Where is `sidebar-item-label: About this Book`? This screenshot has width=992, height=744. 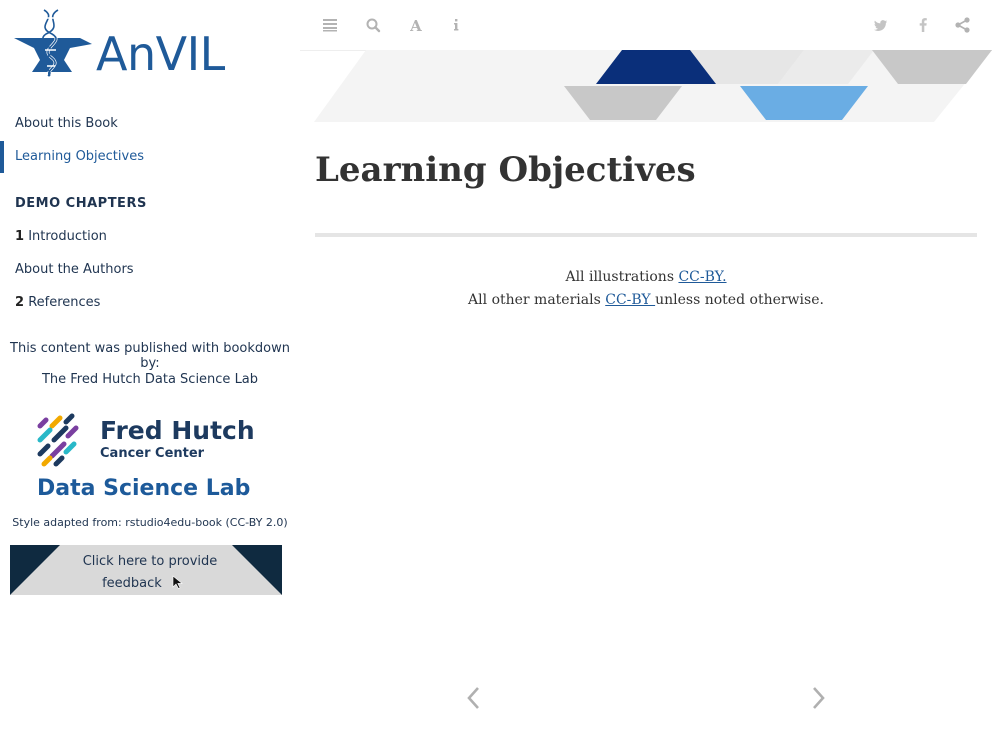
sidebar-item-label: About this Book is located at coordinates (66, 123).